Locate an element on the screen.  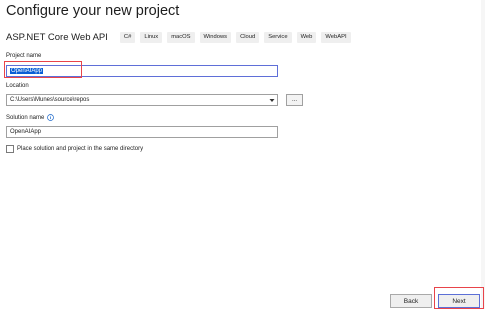
template-name: ASP.NET Core Web API is located at coordinates (57, 37).